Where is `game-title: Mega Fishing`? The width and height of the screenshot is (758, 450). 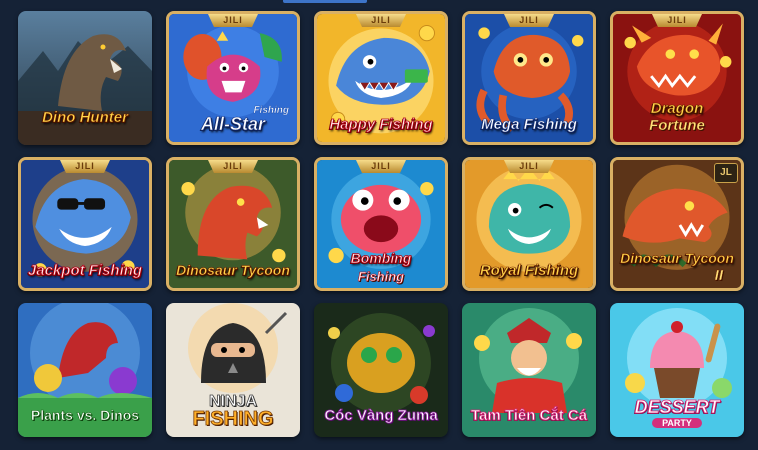
game-title: Mega Fishing is located at coordinates (529, 124).